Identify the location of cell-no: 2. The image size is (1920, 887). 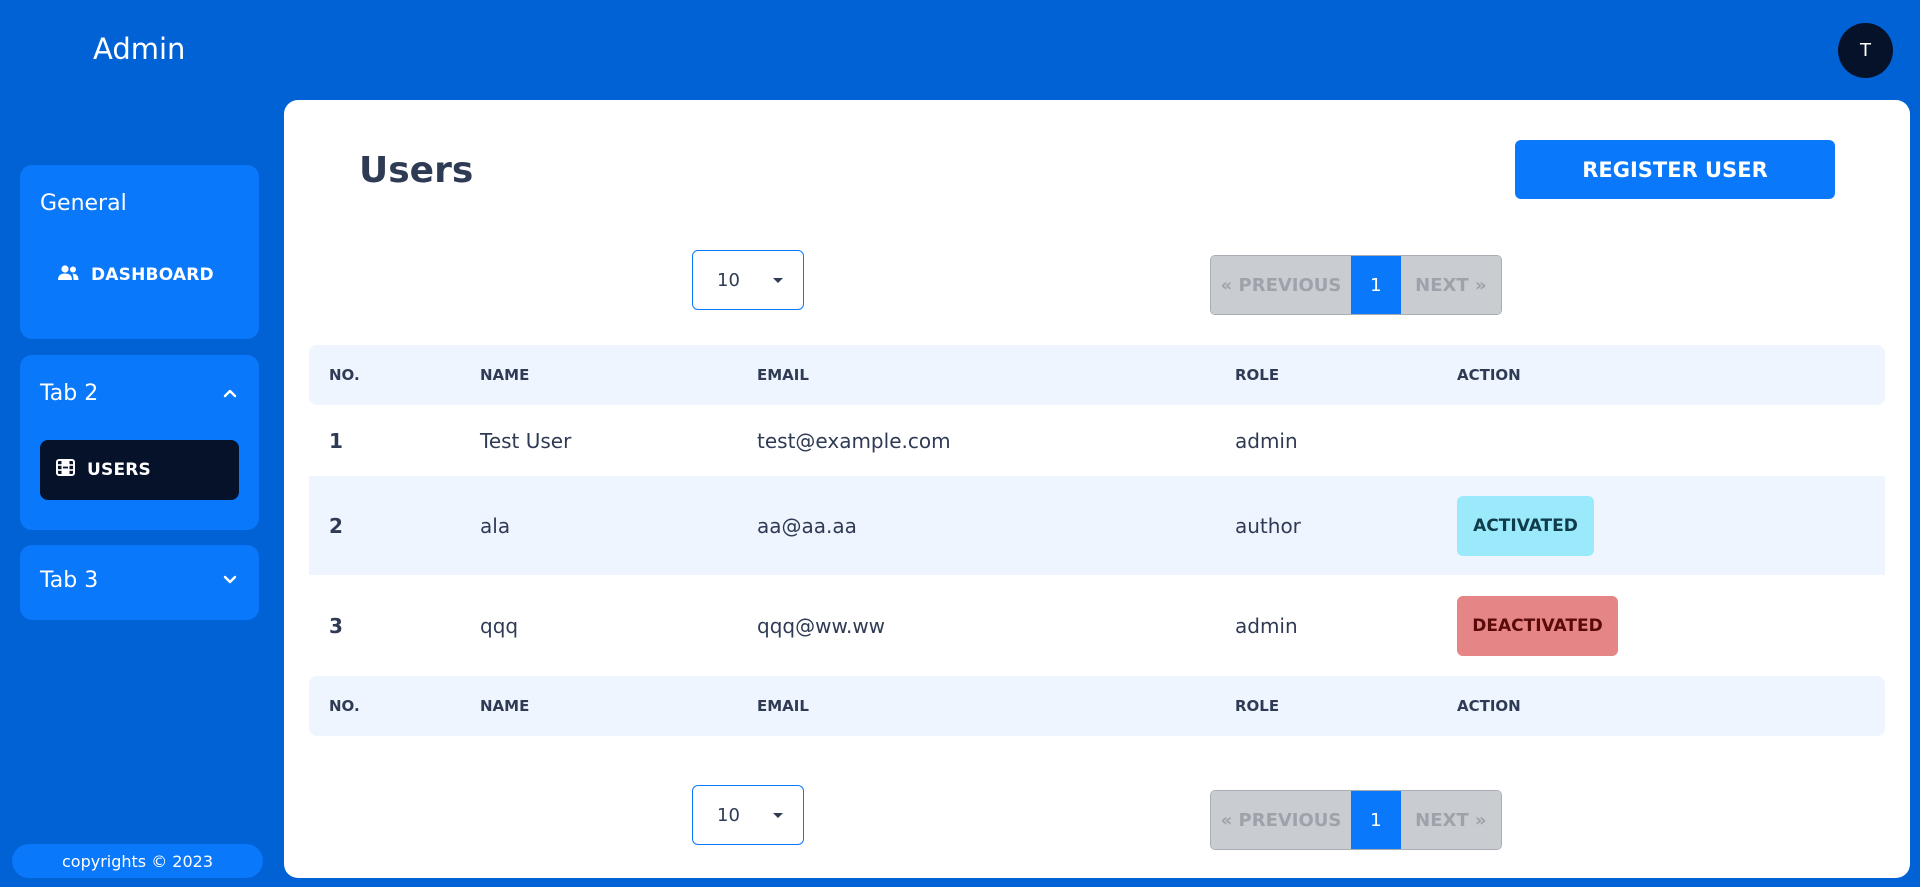
(336, 525).